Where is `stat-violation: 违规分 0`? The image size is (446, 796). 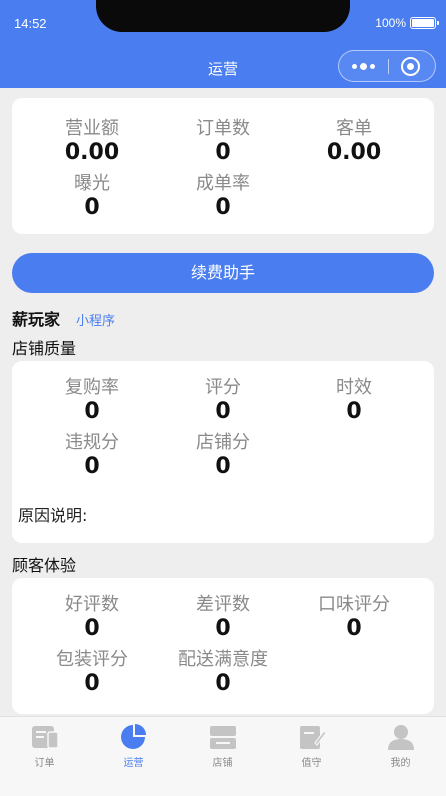
stat-violation: 违规分 0 is located at coordinates (92, 456).